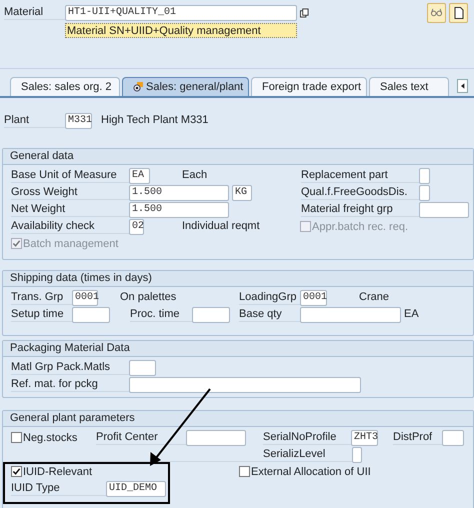 The width and height of the screenshot is (474, 508). I want to click on group-title: General plant parameters, so click(238, 419).